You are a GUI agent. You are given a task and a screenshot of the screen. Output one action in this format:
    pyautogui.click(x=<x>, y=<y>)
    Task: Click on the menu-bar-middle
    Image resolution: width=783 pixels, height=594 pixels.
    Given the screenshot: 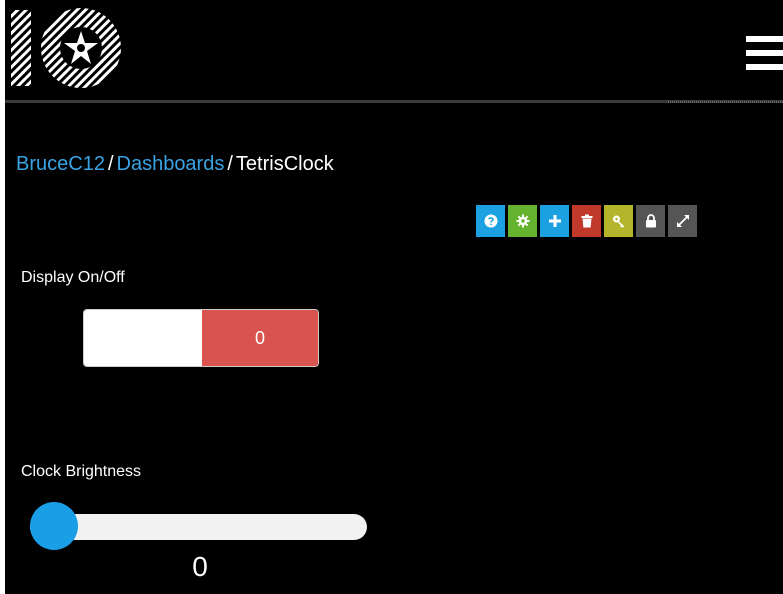 What is the action you would take?
    pyautogui.click(x=764, y=53)
    